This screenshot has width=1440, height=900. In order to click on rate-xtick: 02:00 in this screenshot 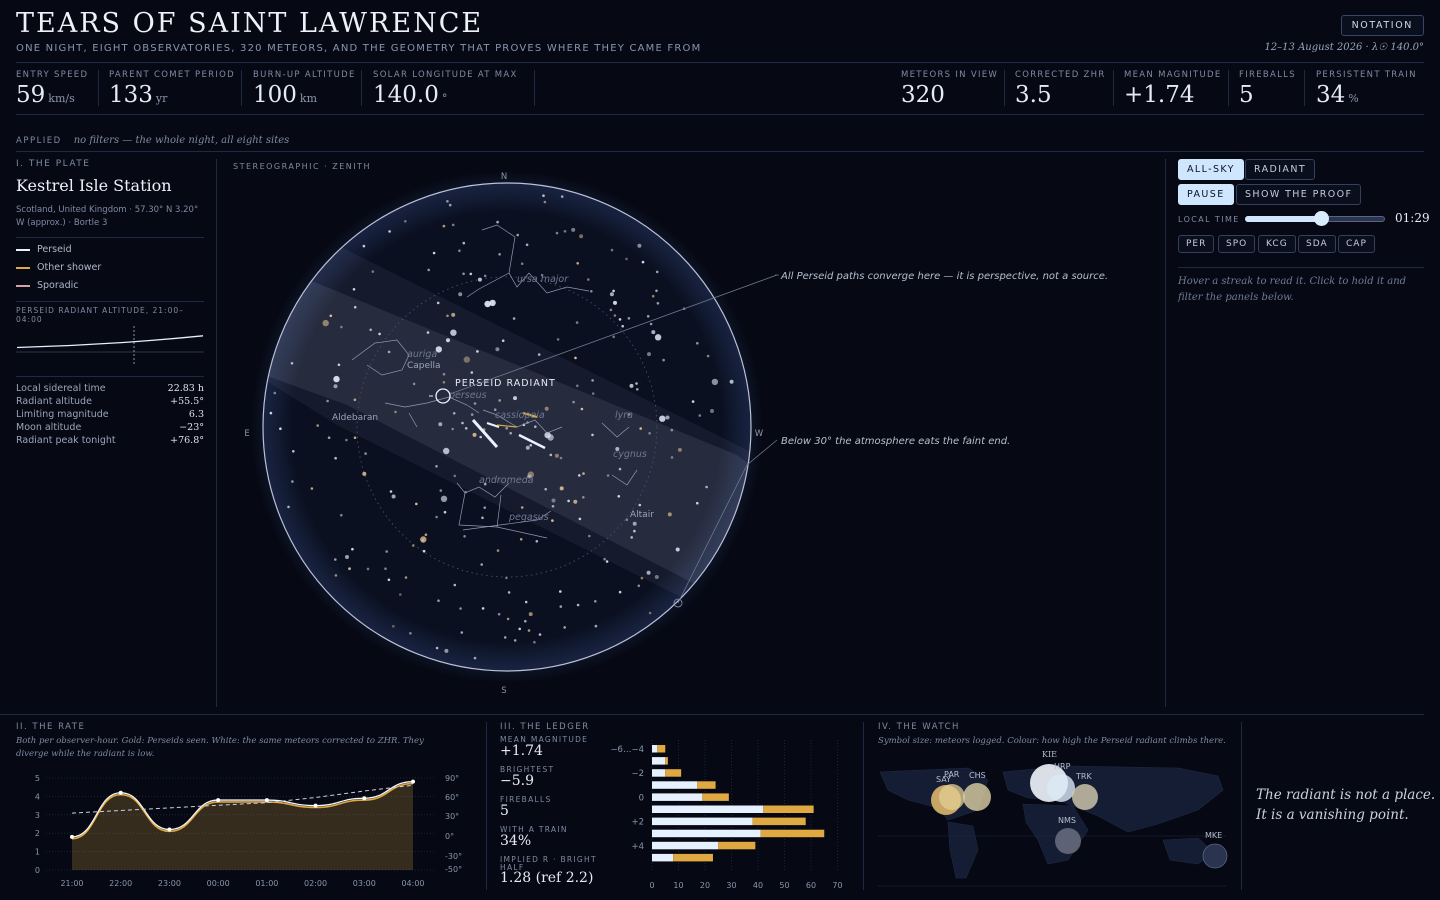, I will do `click(315, 883)`.